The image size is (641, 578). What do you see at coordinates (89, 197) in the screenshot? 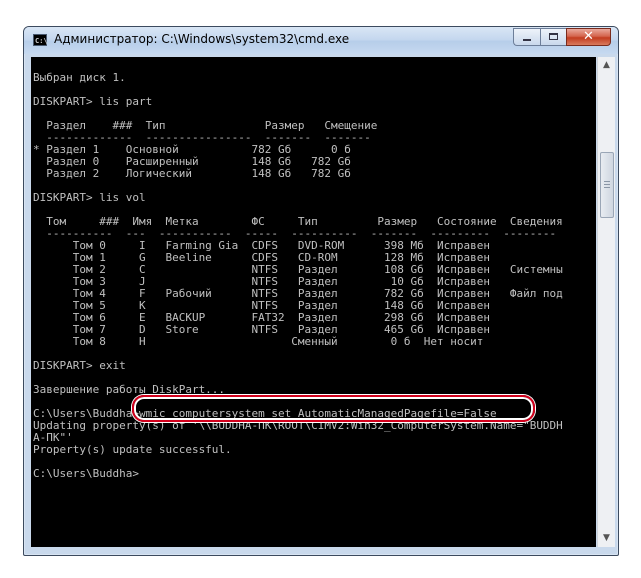
I see `console-line: DISKPART> lis vol` at bounding box center [89, 197].